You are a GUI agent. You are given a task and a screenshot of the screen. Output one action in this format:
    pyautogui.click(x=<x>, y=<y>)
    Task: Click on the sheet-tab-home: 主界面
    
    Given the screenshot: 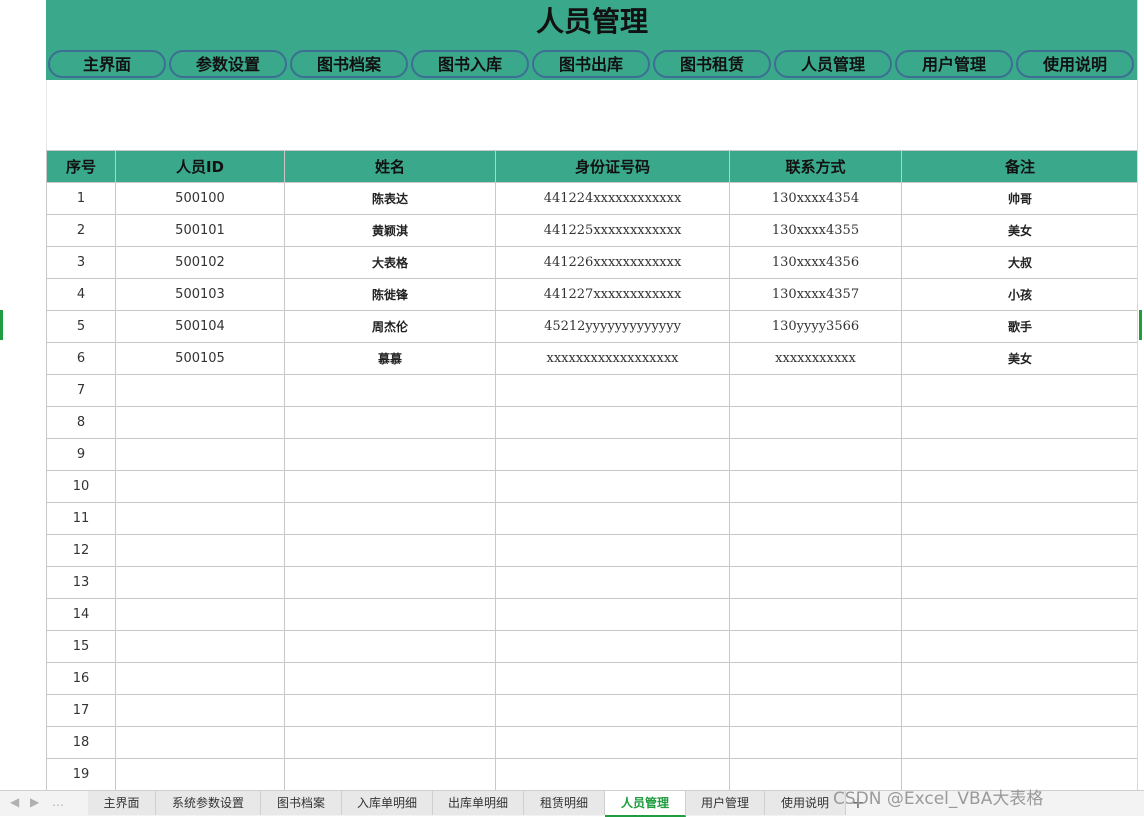 What is the action you would take?
    pyautogui.click(x=122, y=803)
    